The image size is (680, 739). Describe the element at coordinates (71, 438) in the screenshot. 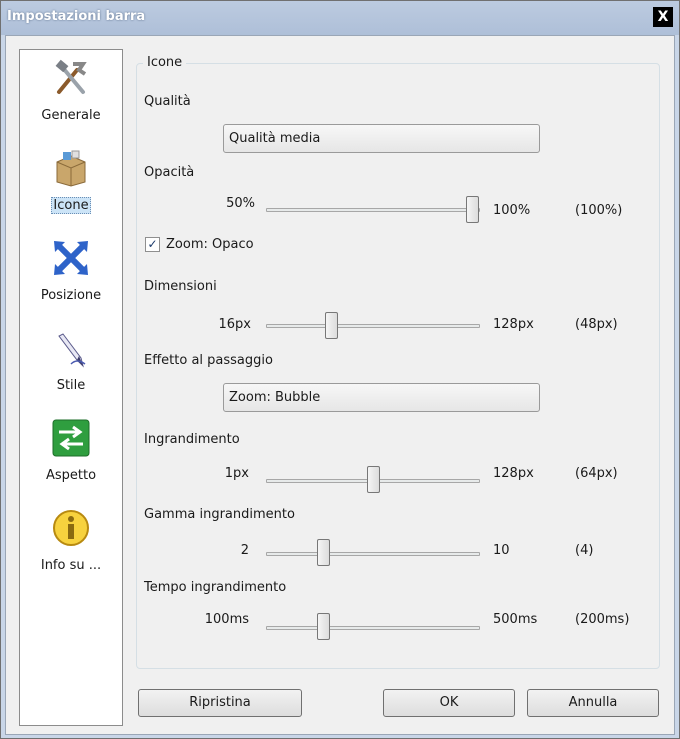

I see `swap-icon` at that location.